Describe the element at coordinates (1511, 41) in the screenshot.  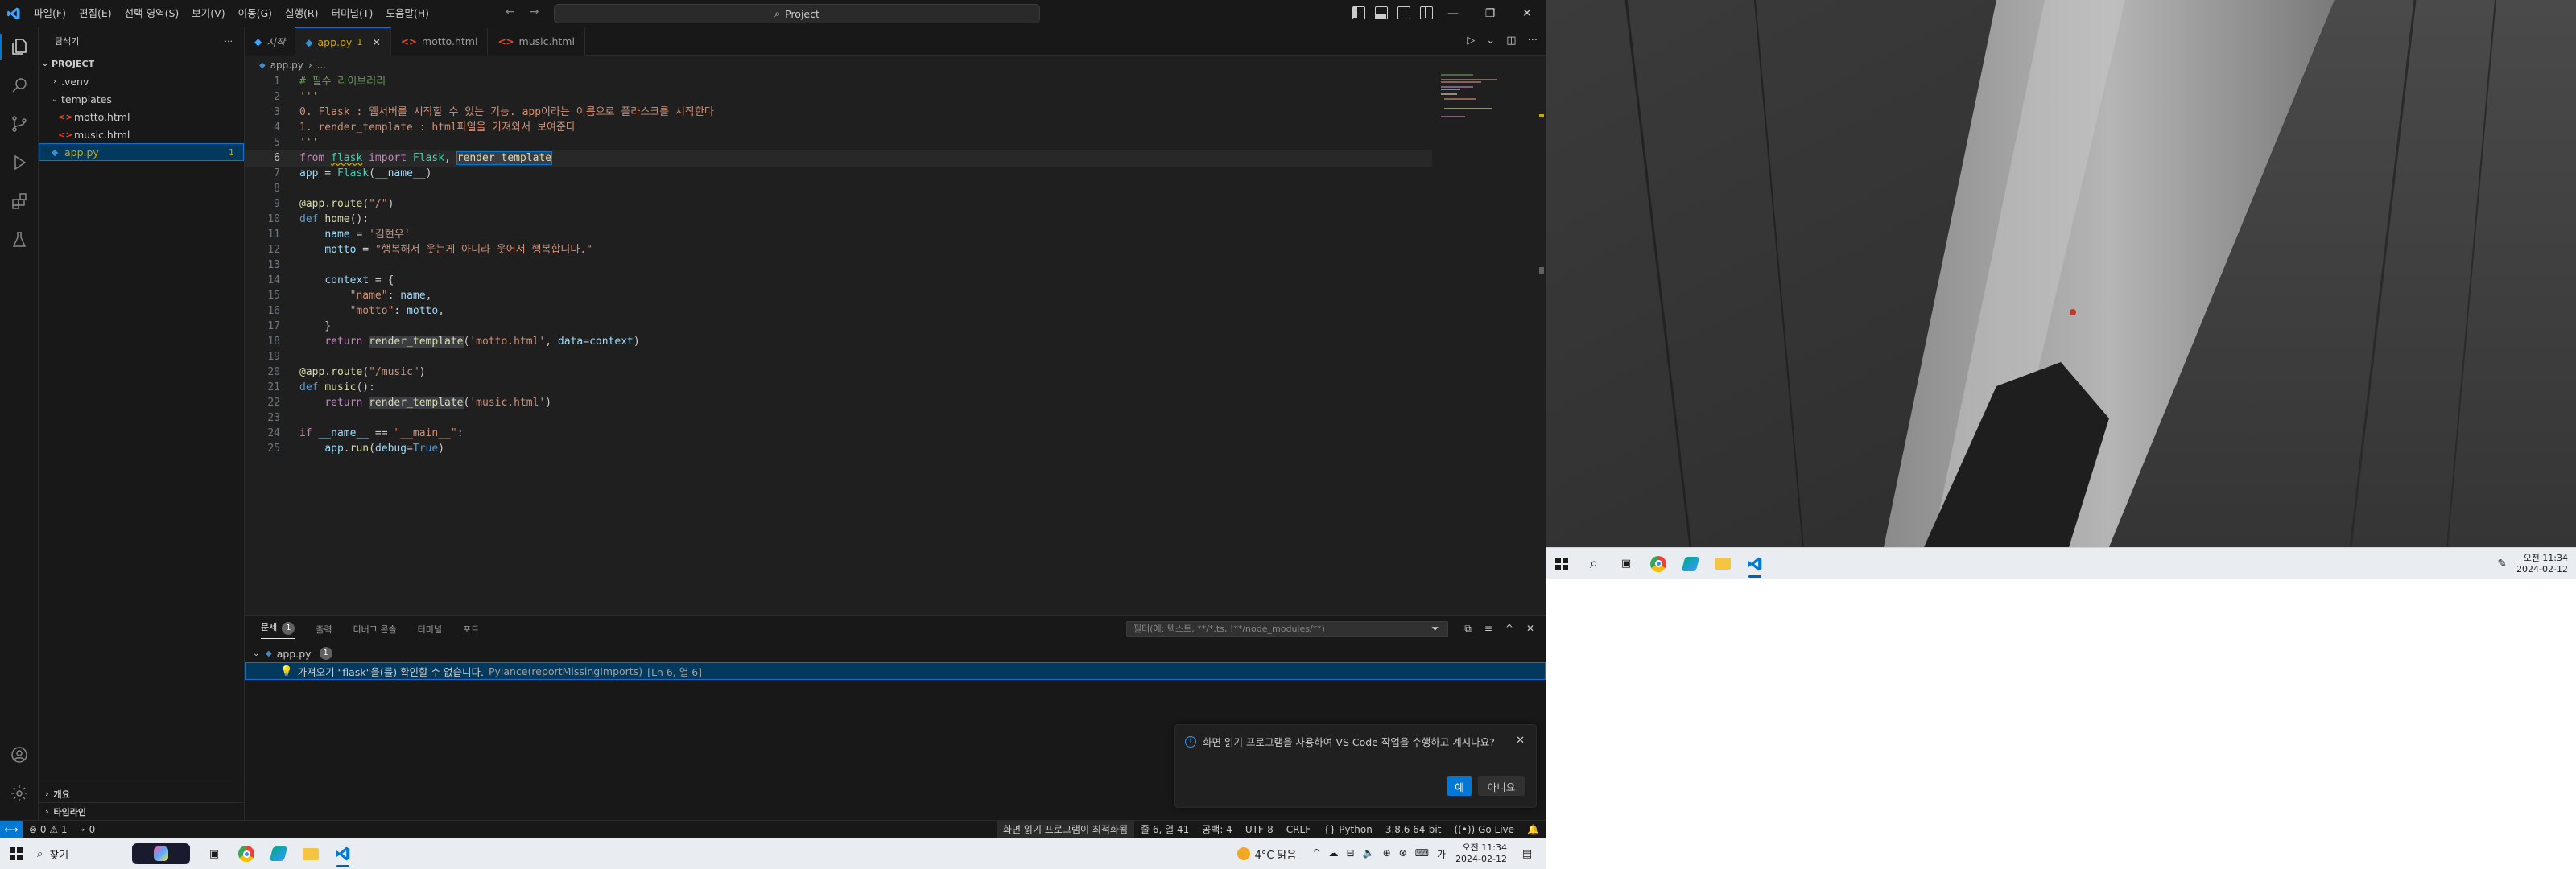
I see `split-editor-icon: ◫` at that location.